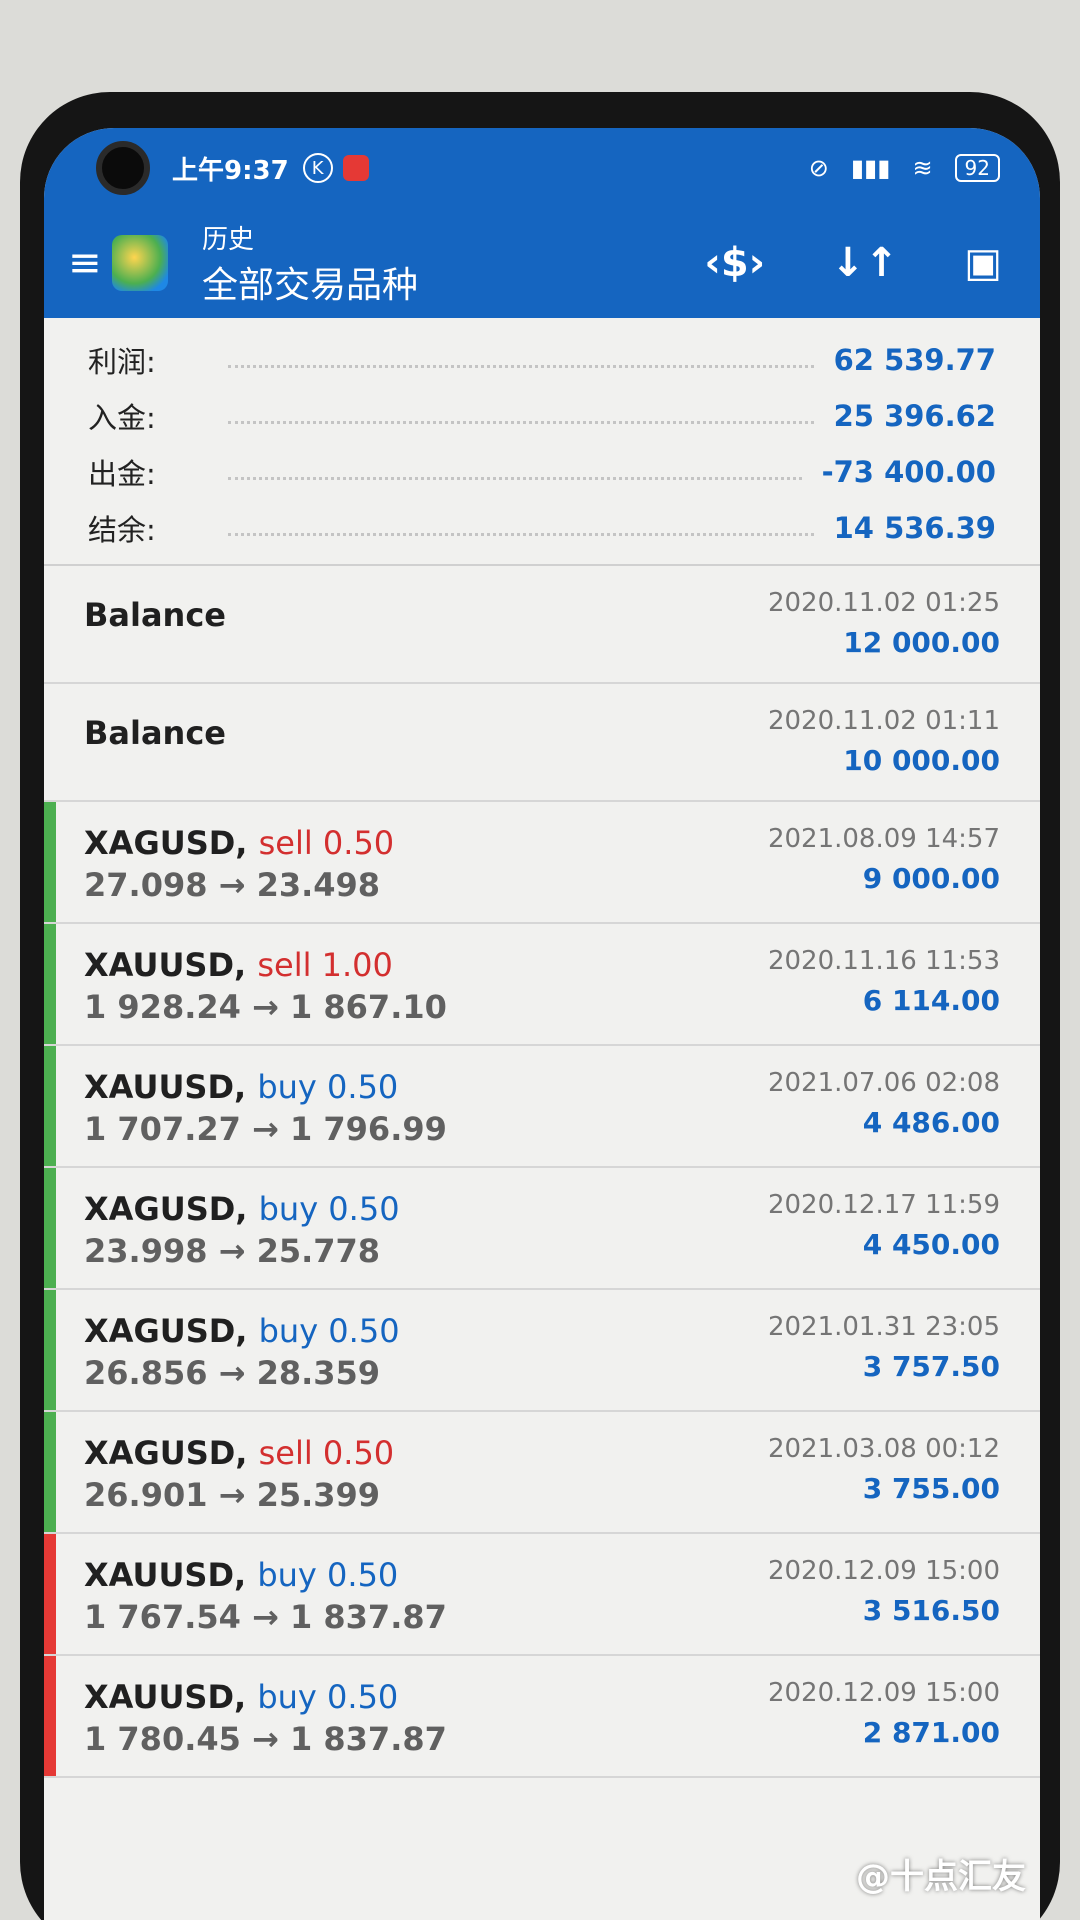 The height and width of the screenshot is (1920, 1080). I want to click on notification-icon, so click(355, 168).